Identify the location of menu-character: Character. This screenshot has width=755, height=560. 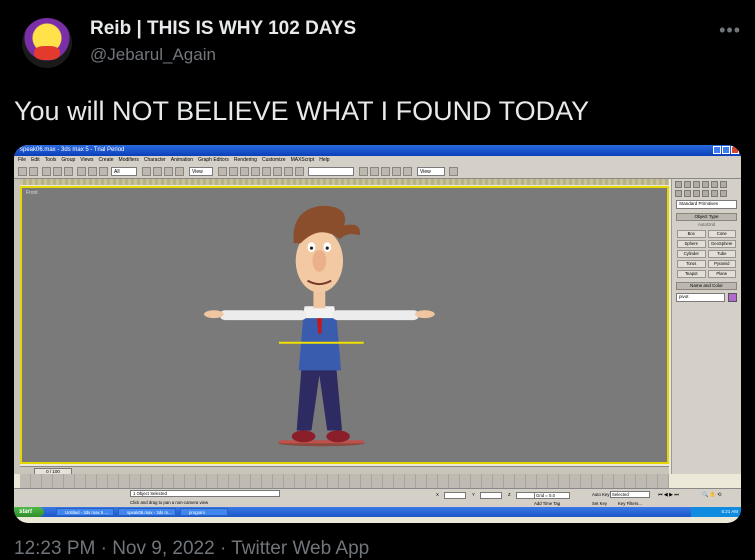
(154, 160).